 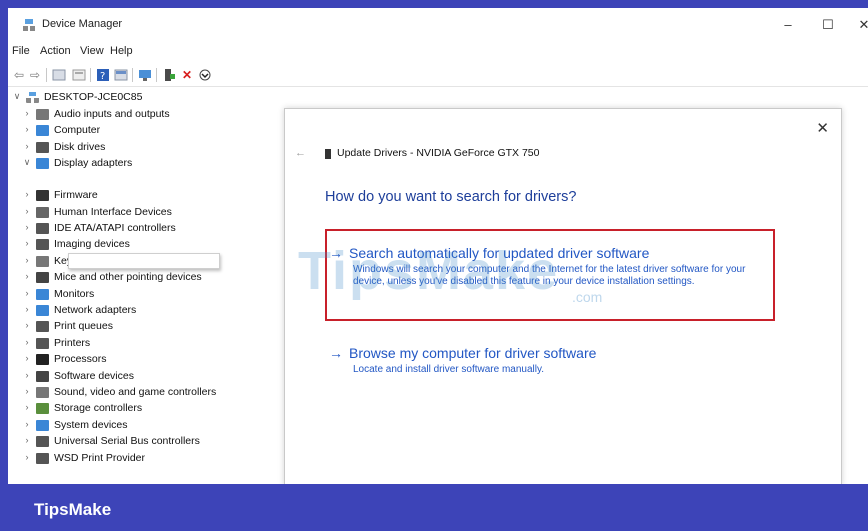 I want to click on view-icon, so click(x=121, y=75).